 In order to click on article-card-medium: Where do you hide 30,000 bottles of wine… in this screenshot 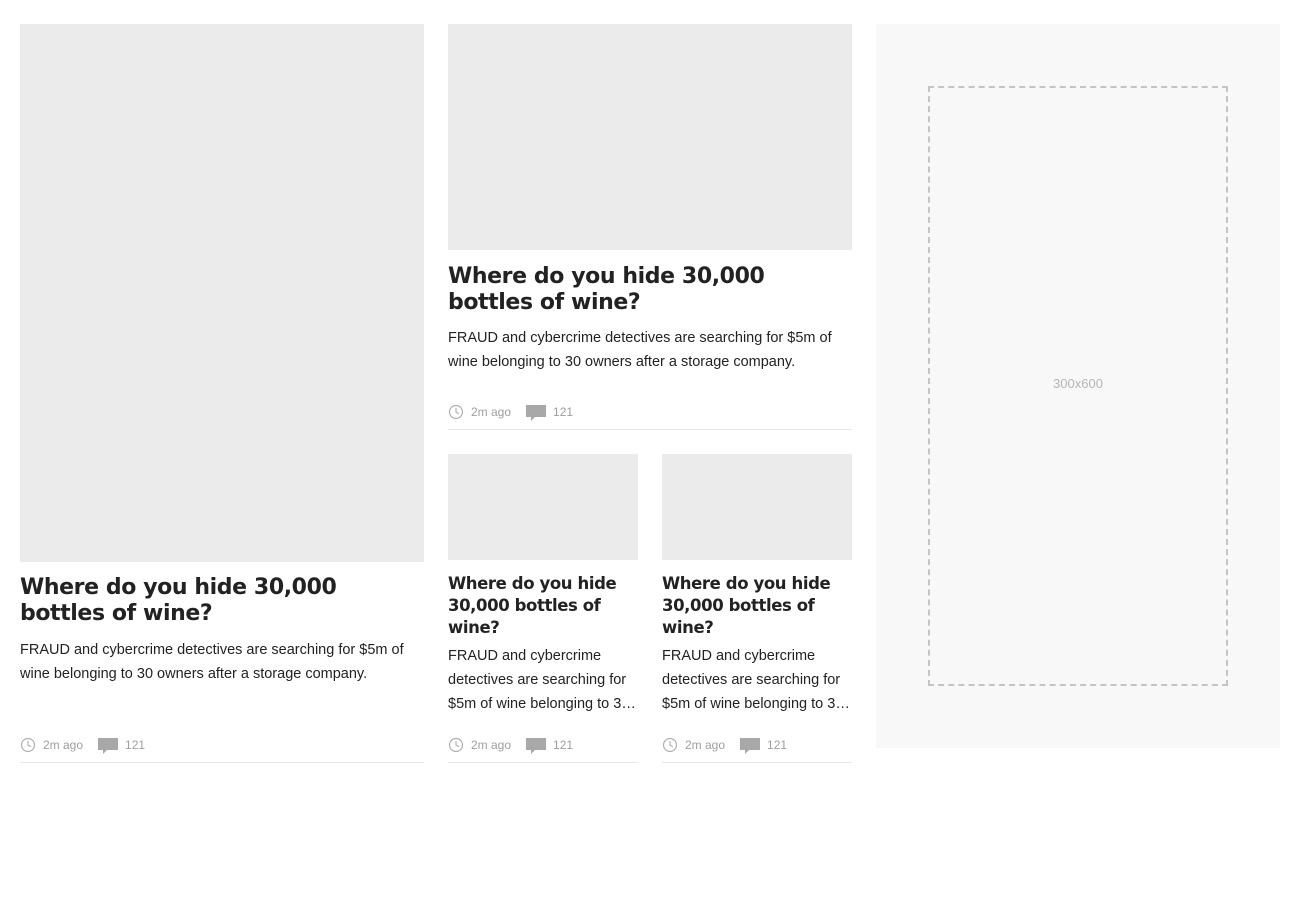, I will do `click(650, 227)`.